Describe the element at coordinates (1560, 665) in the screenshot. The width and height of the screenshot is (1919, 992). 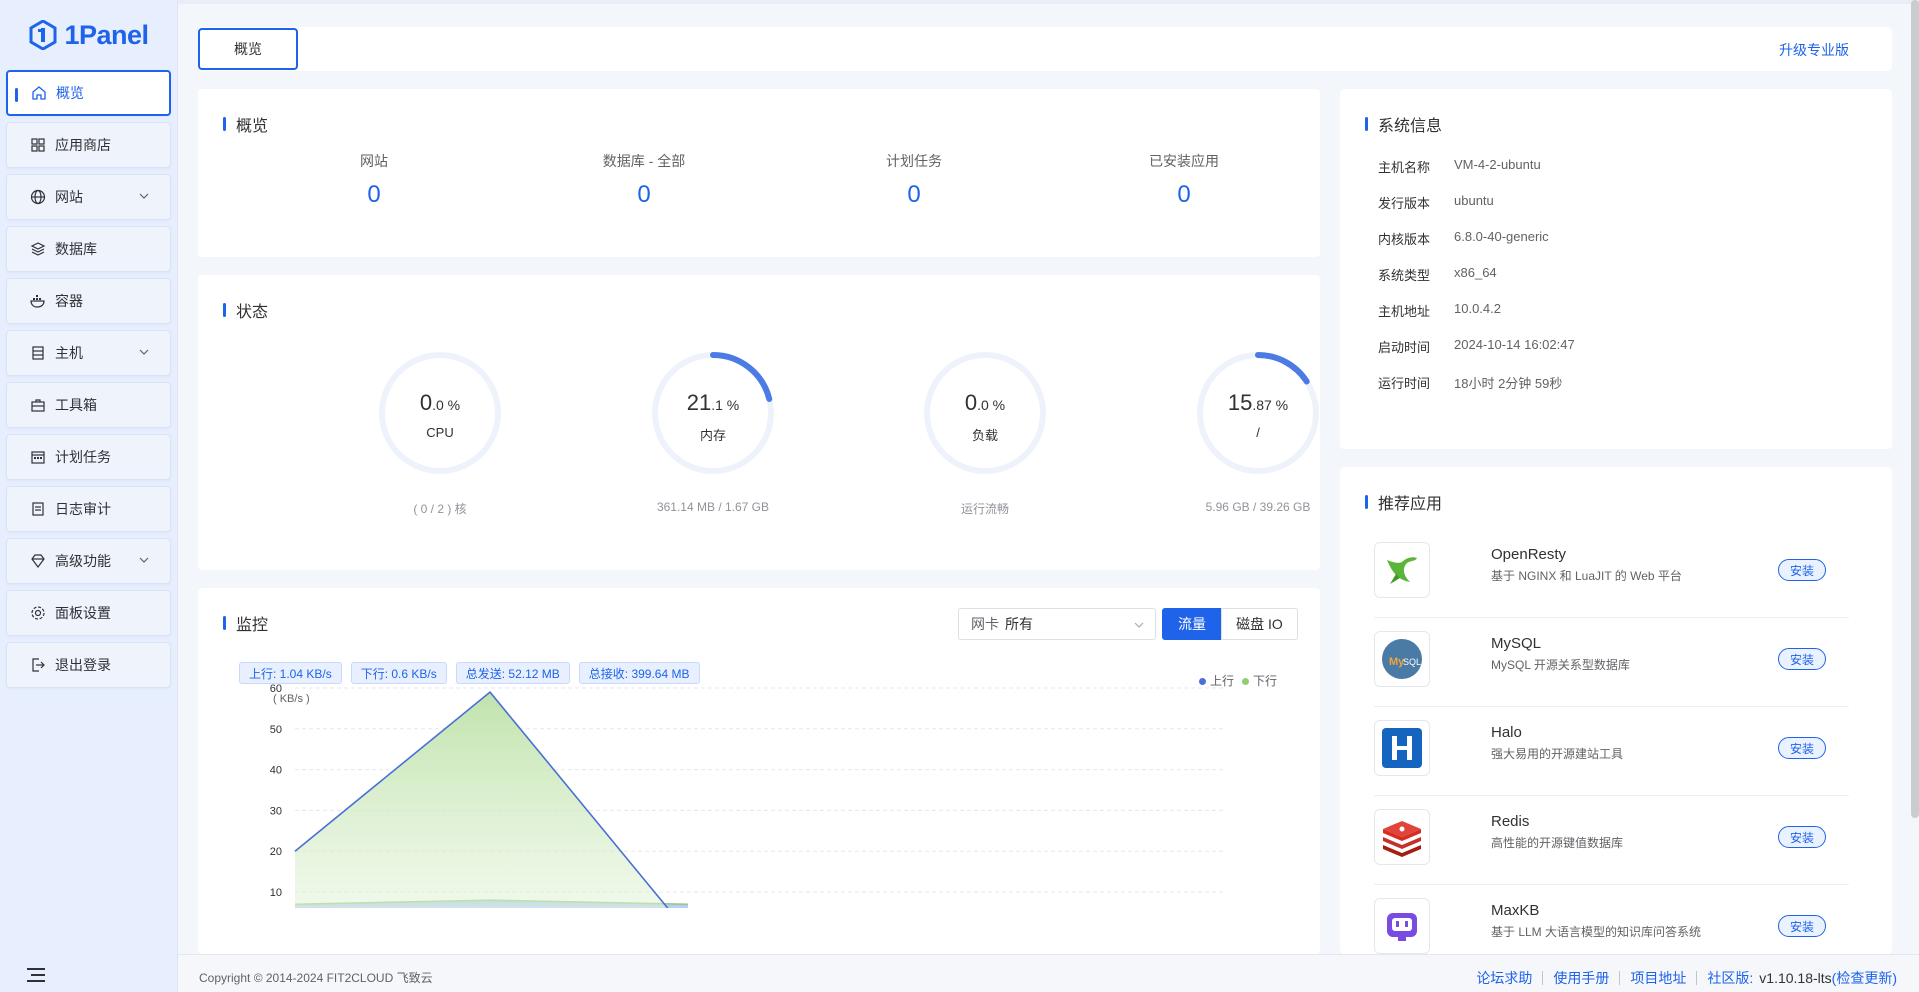
I see `app-description: MySQL 开源关系型数据库` at that location.